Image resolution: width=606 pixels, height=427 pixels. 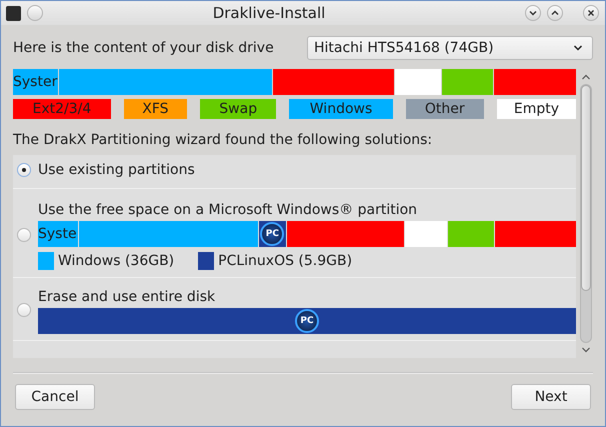 What do you see at coordinates (223, 140) in the screenshot?
I see `intro-text: The DrakX Partitioning wizard found the following solutions:` at bounding box center [223, 140].